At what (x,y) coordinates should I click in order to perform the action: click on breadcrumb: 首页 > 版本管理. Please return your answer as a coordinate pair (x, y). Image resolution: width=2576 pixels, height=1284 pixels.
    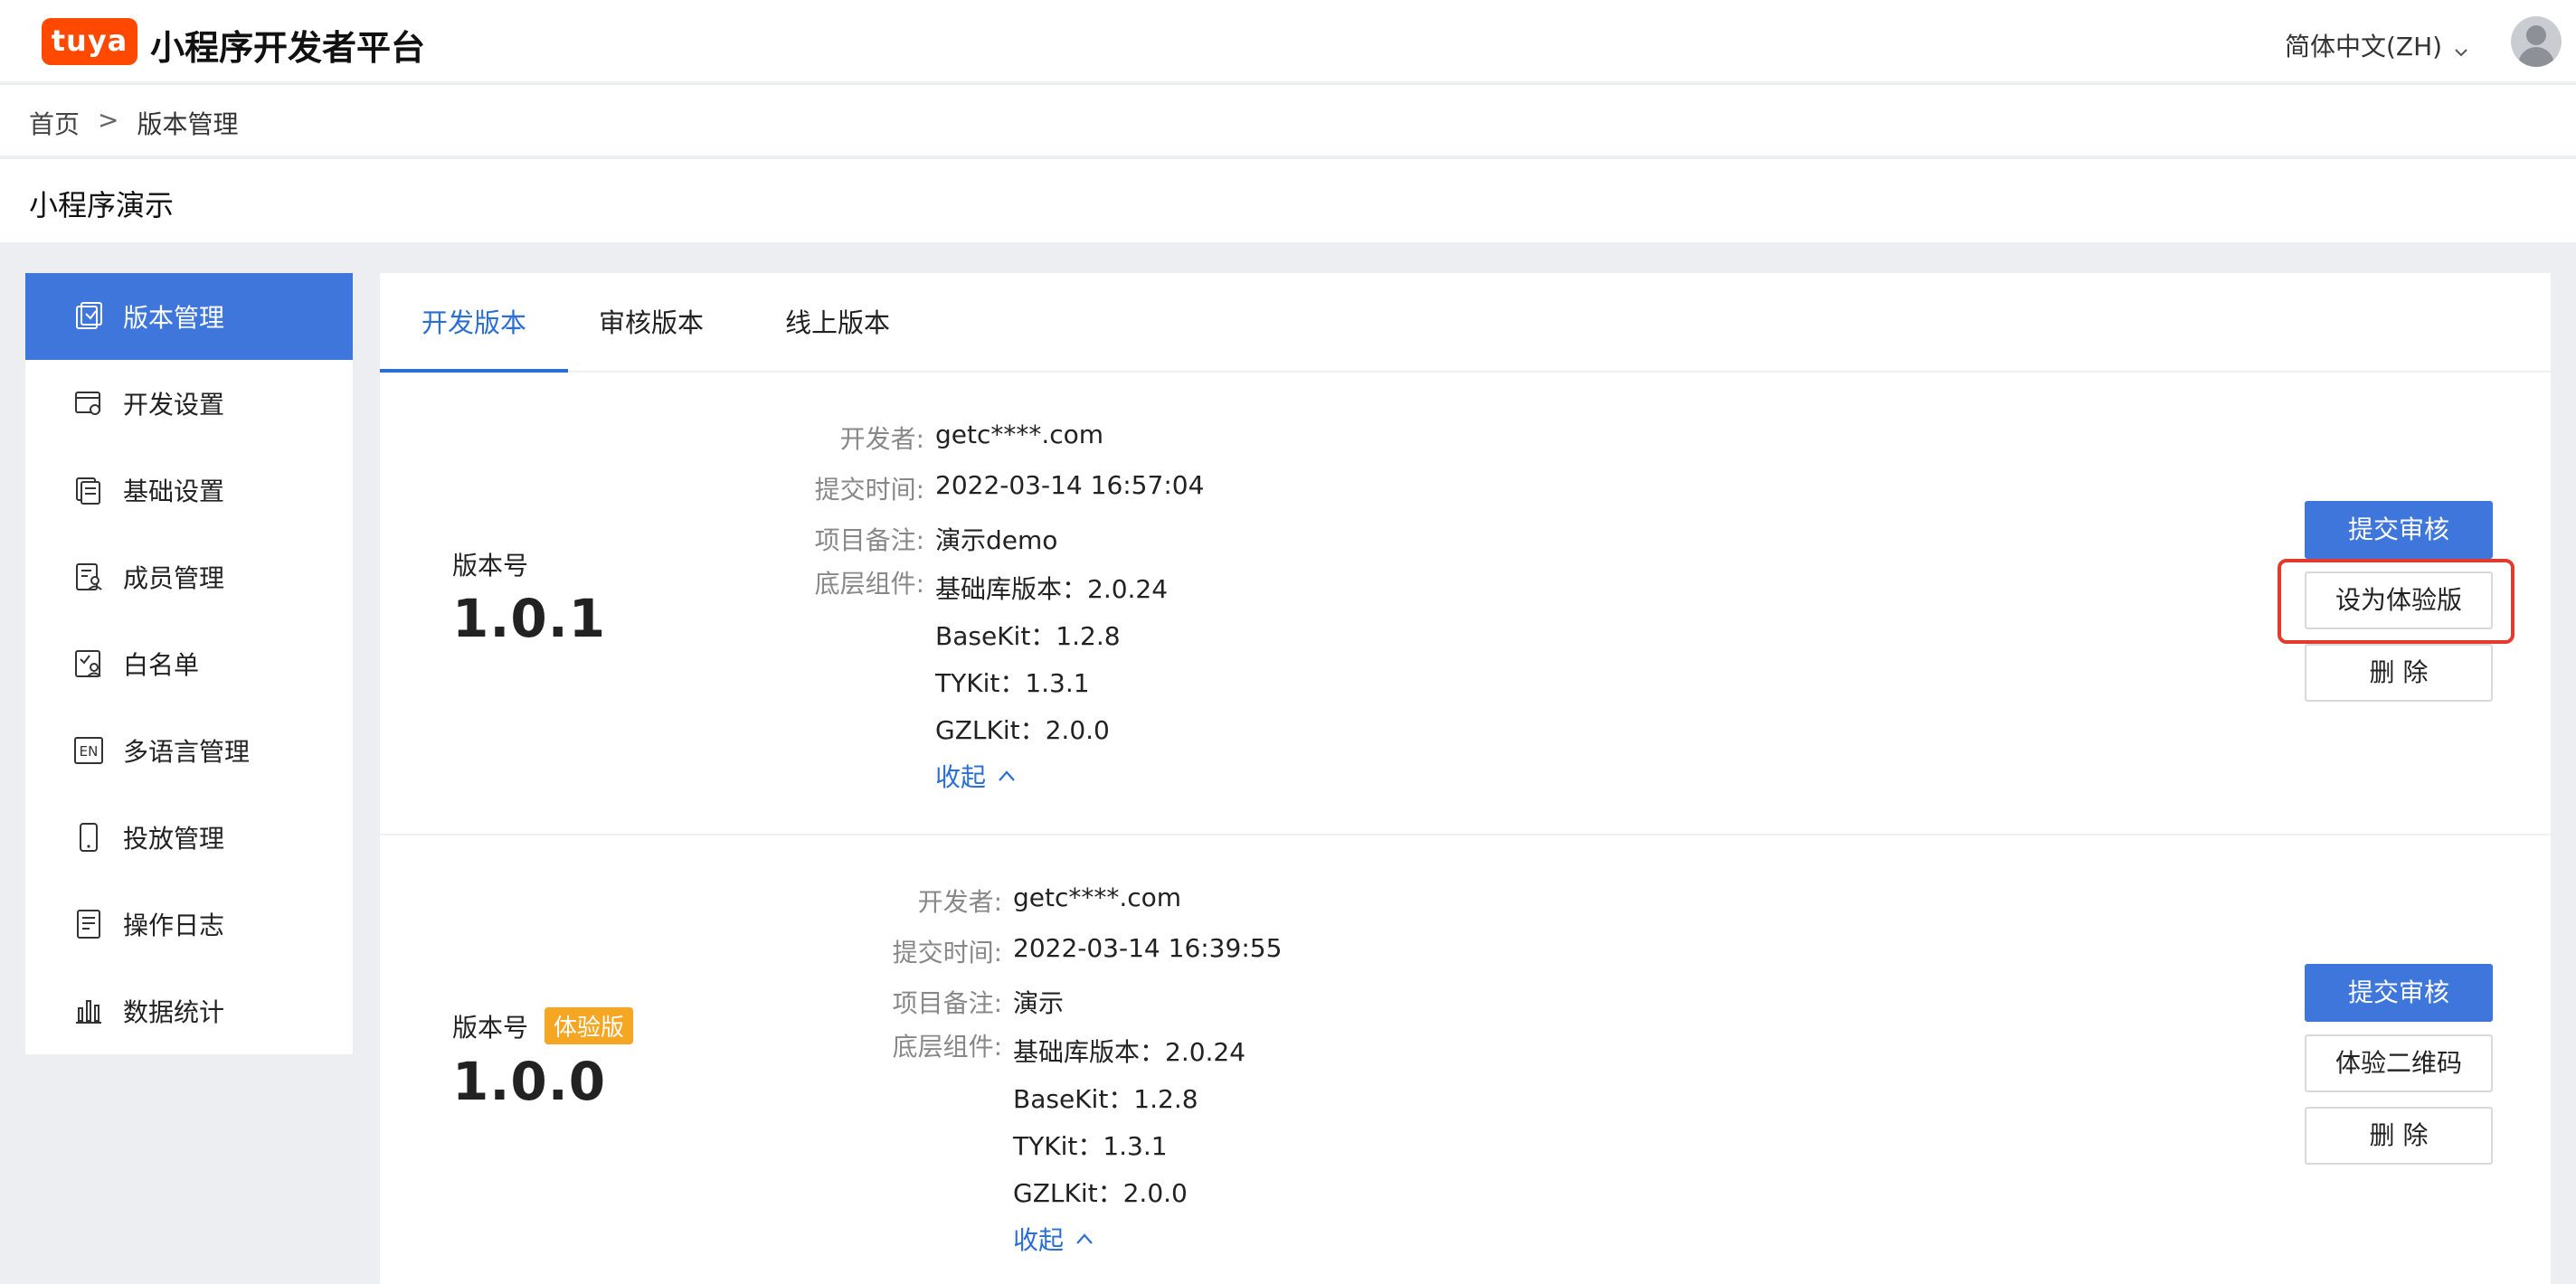
    Looking at the image, I should click on (134, 123).